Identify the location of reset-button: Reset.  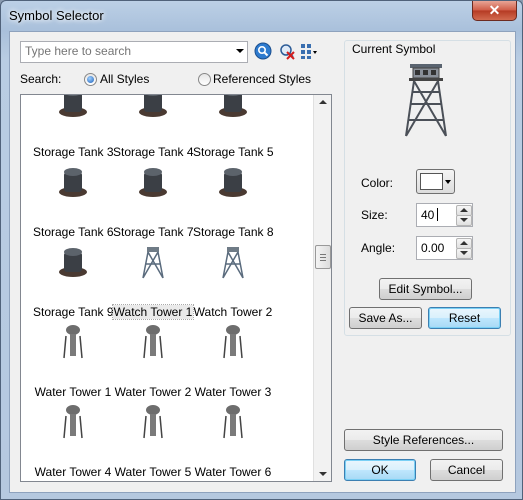
(464, 318).